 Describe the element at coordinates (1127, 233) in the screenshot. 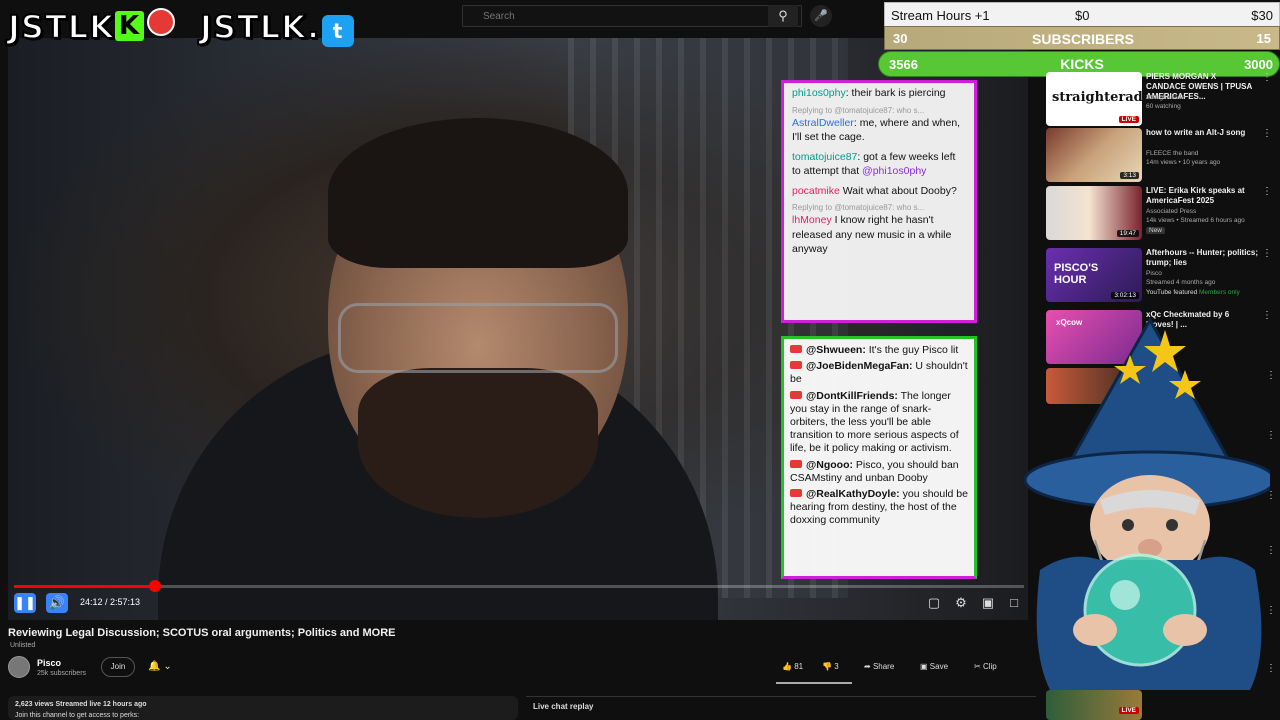

I see `duration-badge: 19:47` at that location.